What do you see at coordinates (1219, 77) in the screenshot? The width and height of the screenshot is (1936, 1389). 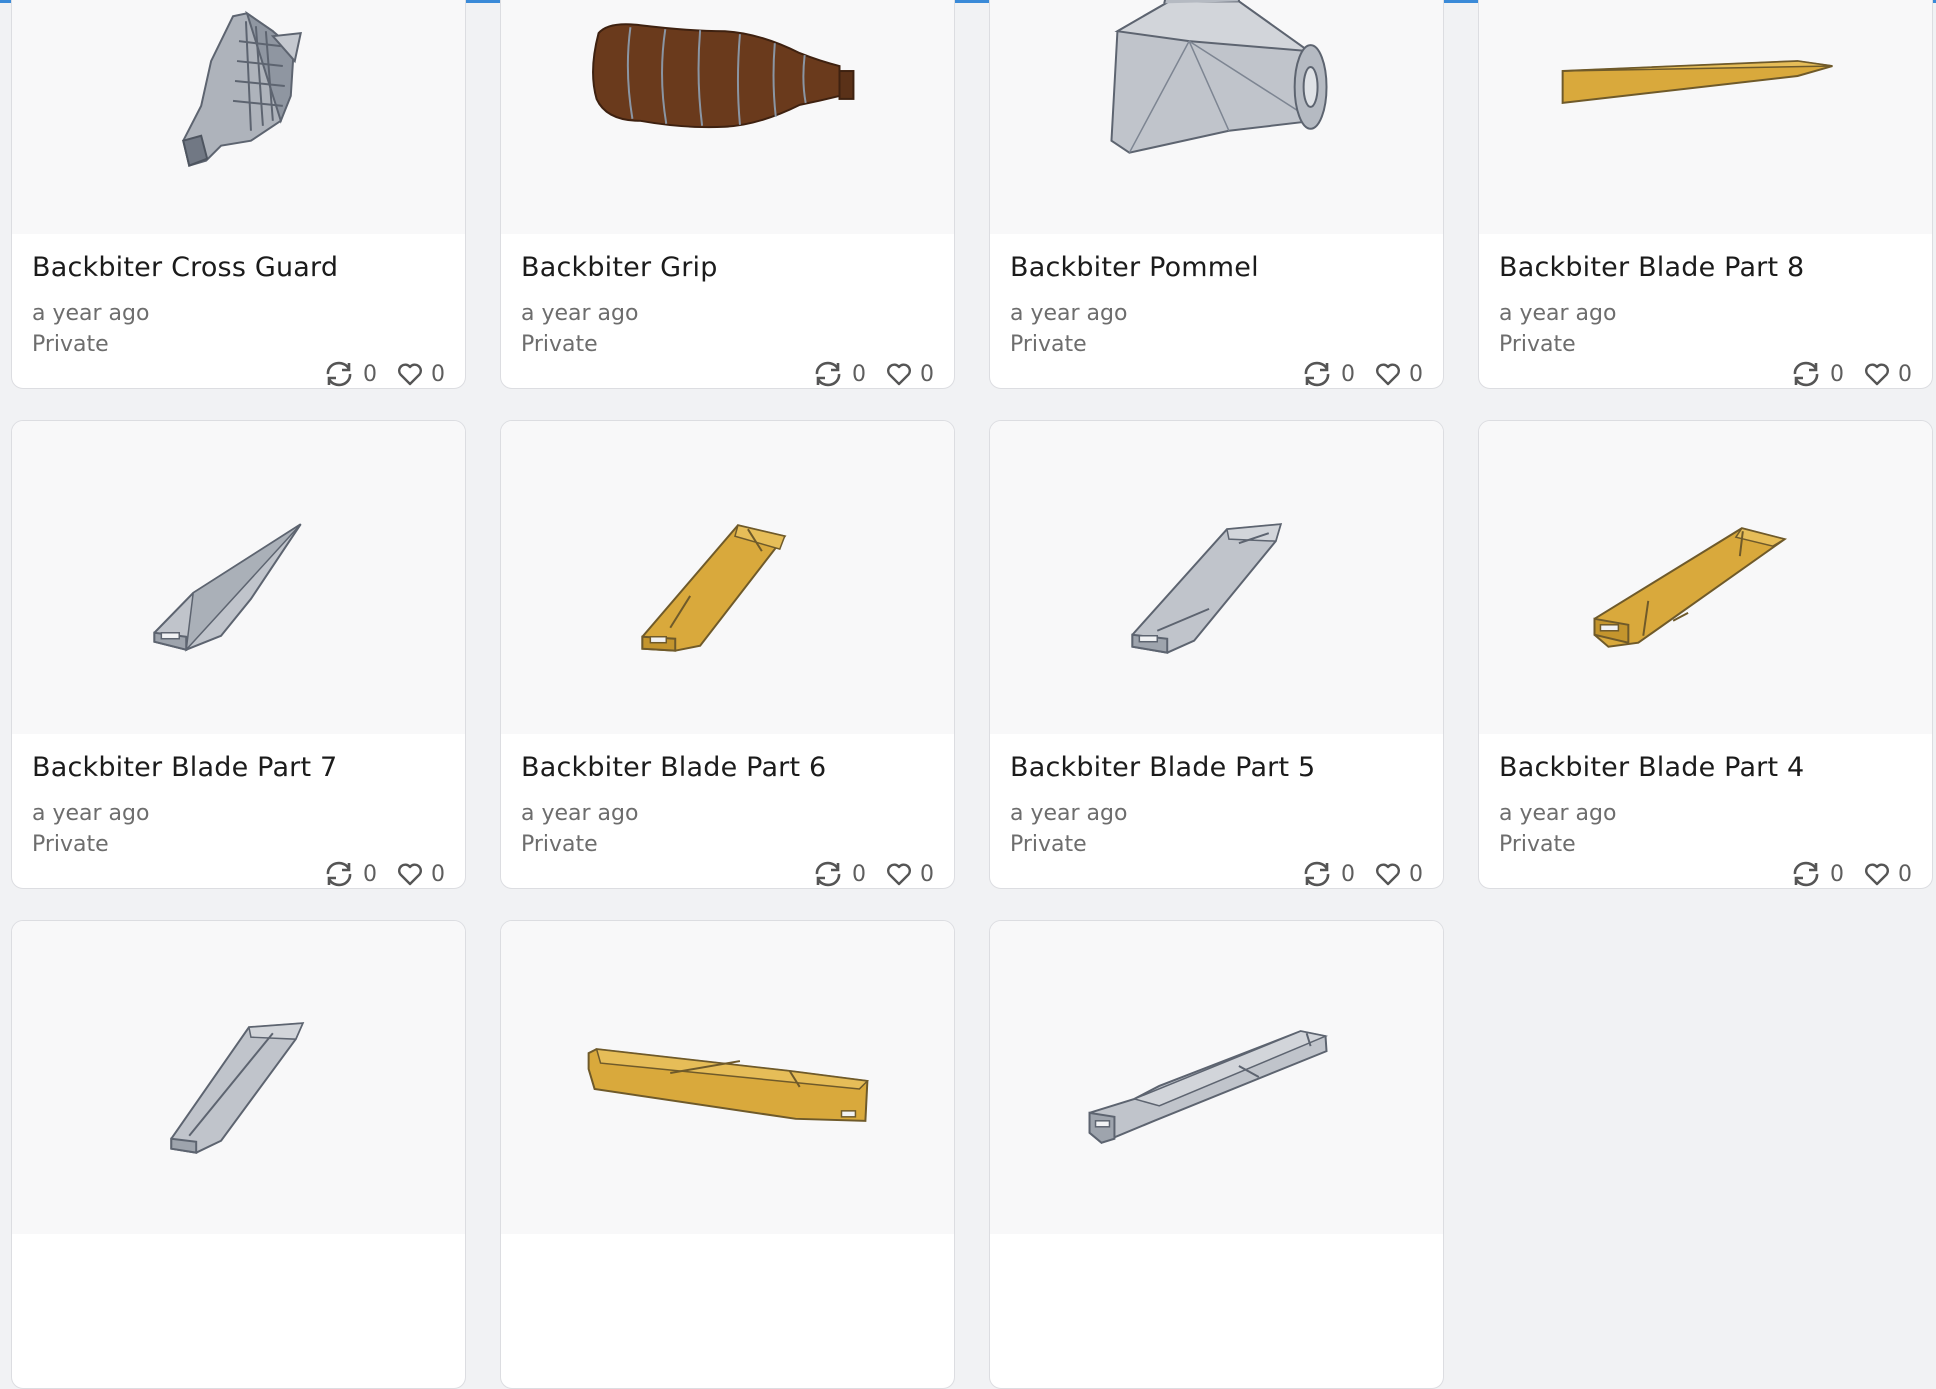 I see `pommel-model-image` at bounding box center [1219, 77].